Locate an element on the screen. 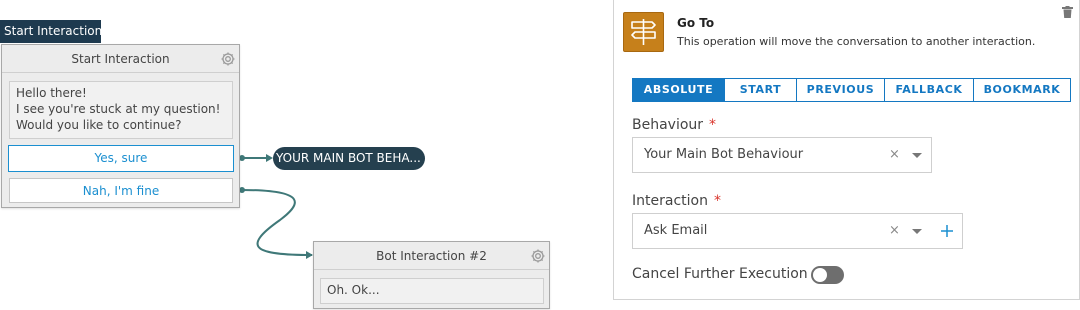  behaviour-value: Your Main Bot Behaviour is located at coordinates (724, 154).